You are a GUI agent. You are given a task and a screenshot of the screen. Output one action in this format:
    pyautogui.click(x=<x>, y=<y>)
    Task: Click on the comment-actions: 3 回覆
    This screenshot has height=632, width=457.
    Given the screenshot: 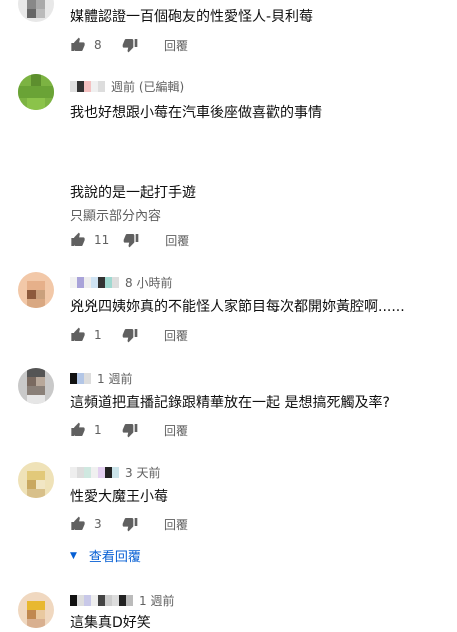 What is the action you would take?
    pyautogui.click(x=129, y=524)
    